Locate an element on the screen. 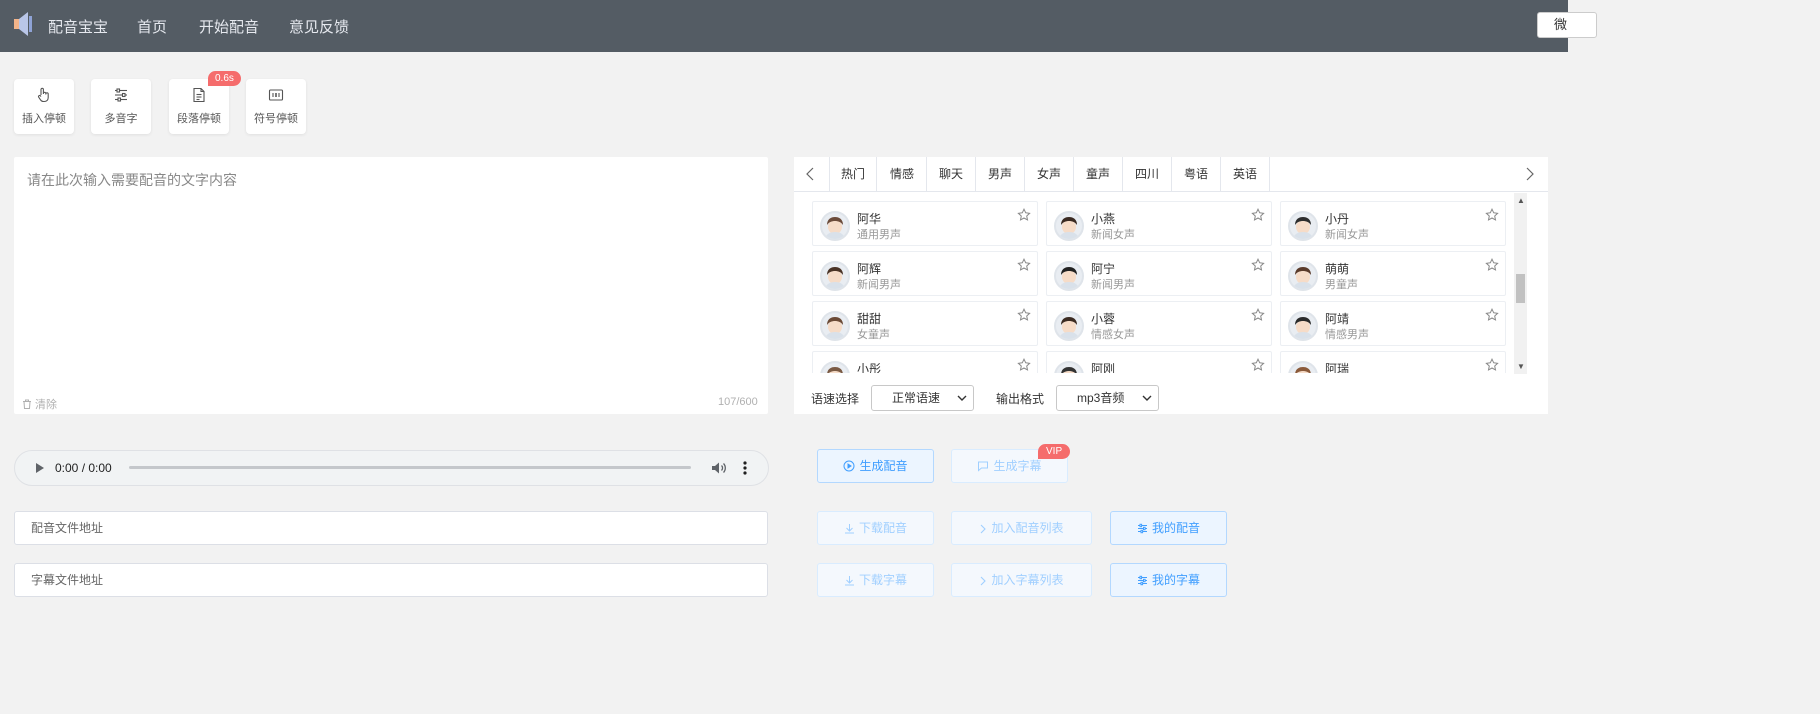  format-select: mp3音频 is located at coordinates (1107, 398).